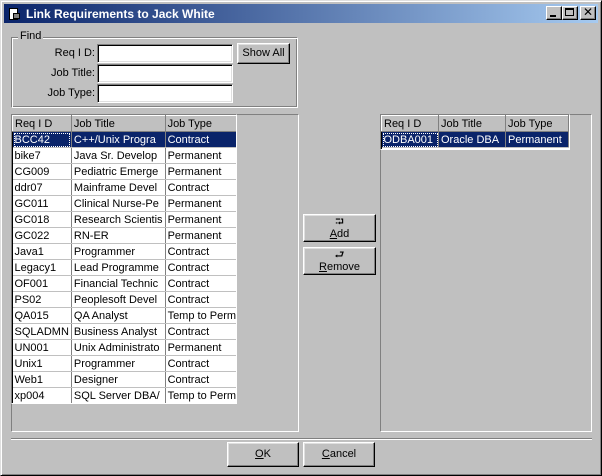  Describe the element at coordinates (165, 53) in the screenshot. I see `req-id-input` at that location.